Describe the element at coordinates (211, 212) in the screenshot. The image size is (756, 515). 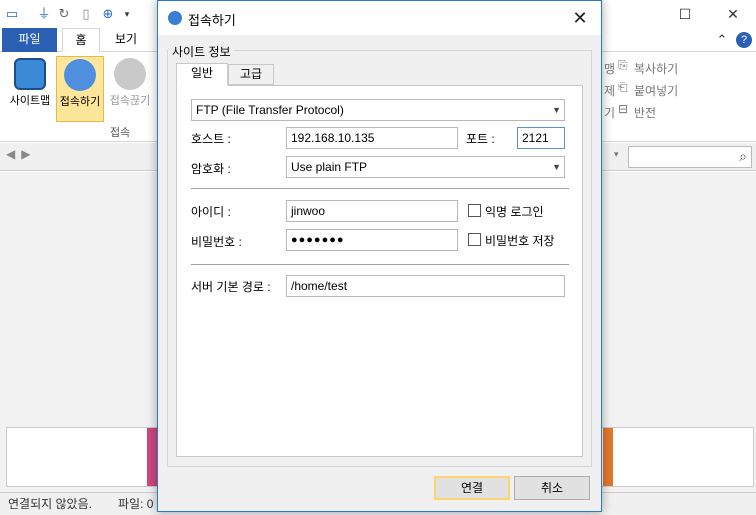
I see `id-label: 아이디 :` at that location.